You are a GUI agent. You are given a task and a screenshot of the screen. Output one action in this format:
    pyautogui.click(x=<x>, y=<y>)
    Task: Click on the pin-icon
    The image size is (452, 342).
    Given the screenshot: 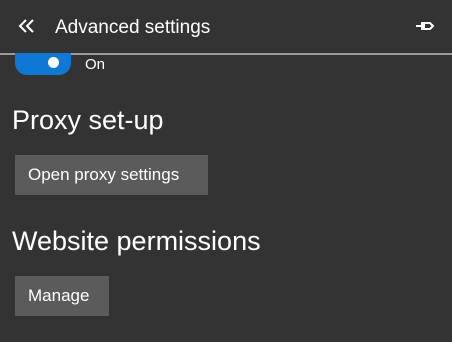 What is the action you would take?
    pyautogui.click(x=425, y=28)
    